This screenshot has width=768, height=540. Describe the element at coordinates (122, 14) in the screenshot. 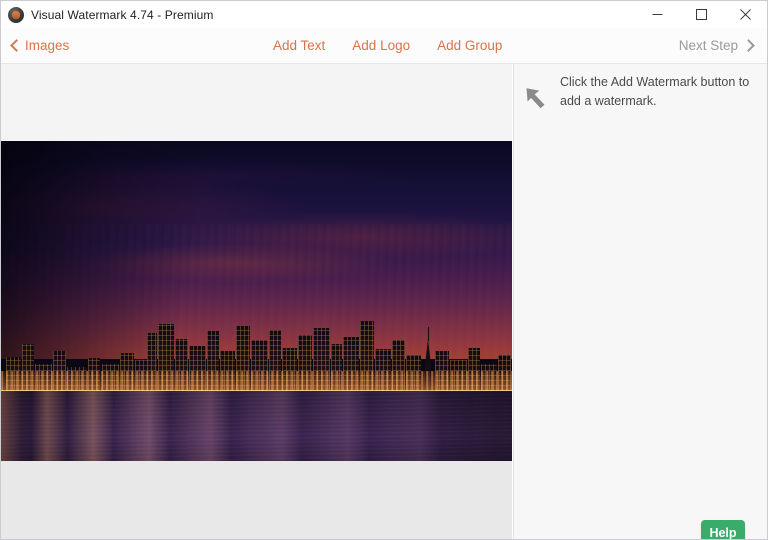

I see `window-title: Visual Watermark 4.74 - Premium` at that location.